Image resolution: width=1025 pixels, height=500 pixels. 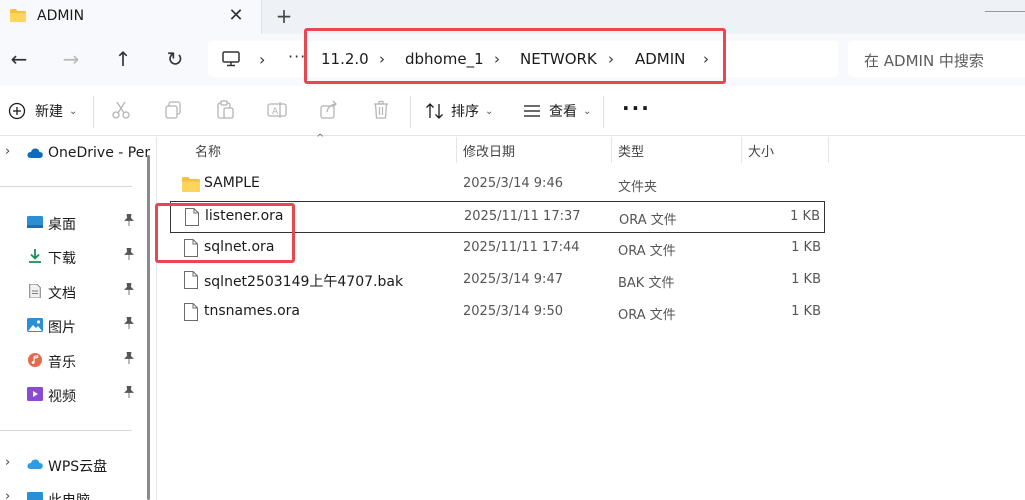 What do you see at coordinates (512, 111) in the screenshot?
I see `command-bar: 新建 ⌄ A 排序 ⌄ 查看 ⌄ ···` at bounding box center [512, 111].